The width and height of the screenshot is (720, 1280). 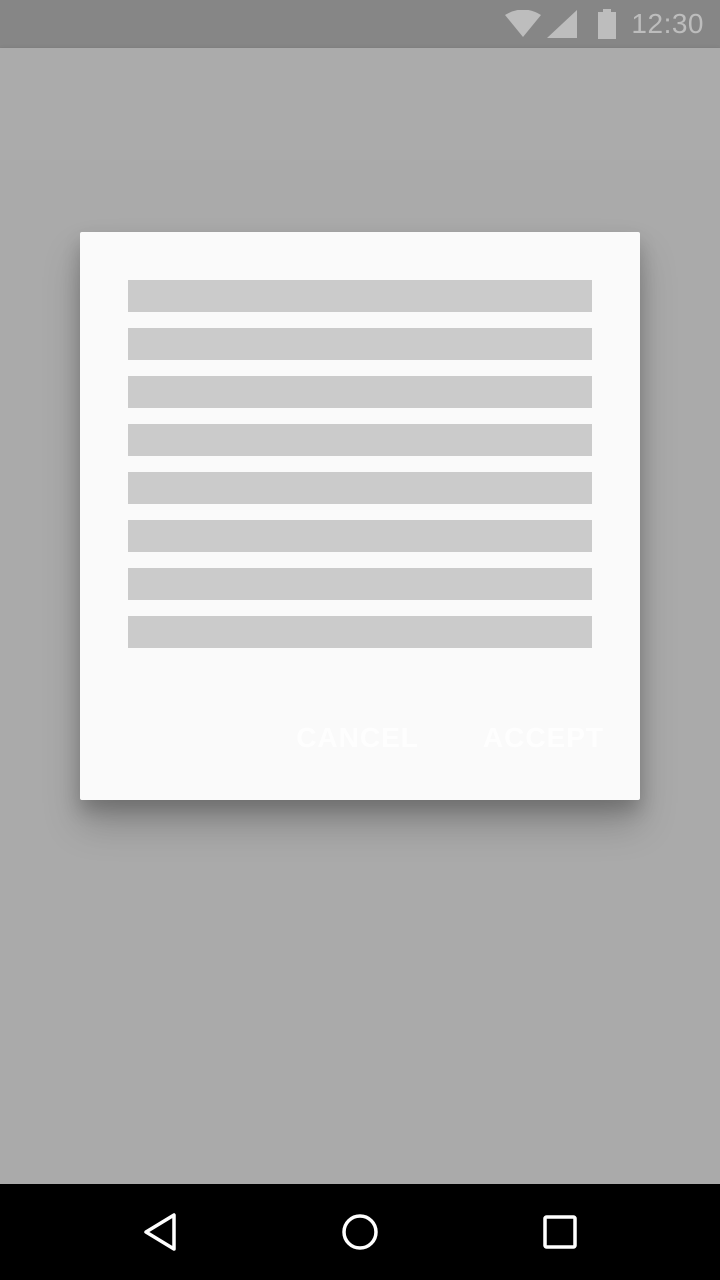 I want to click on home-button, so click(x=360, y=1232).